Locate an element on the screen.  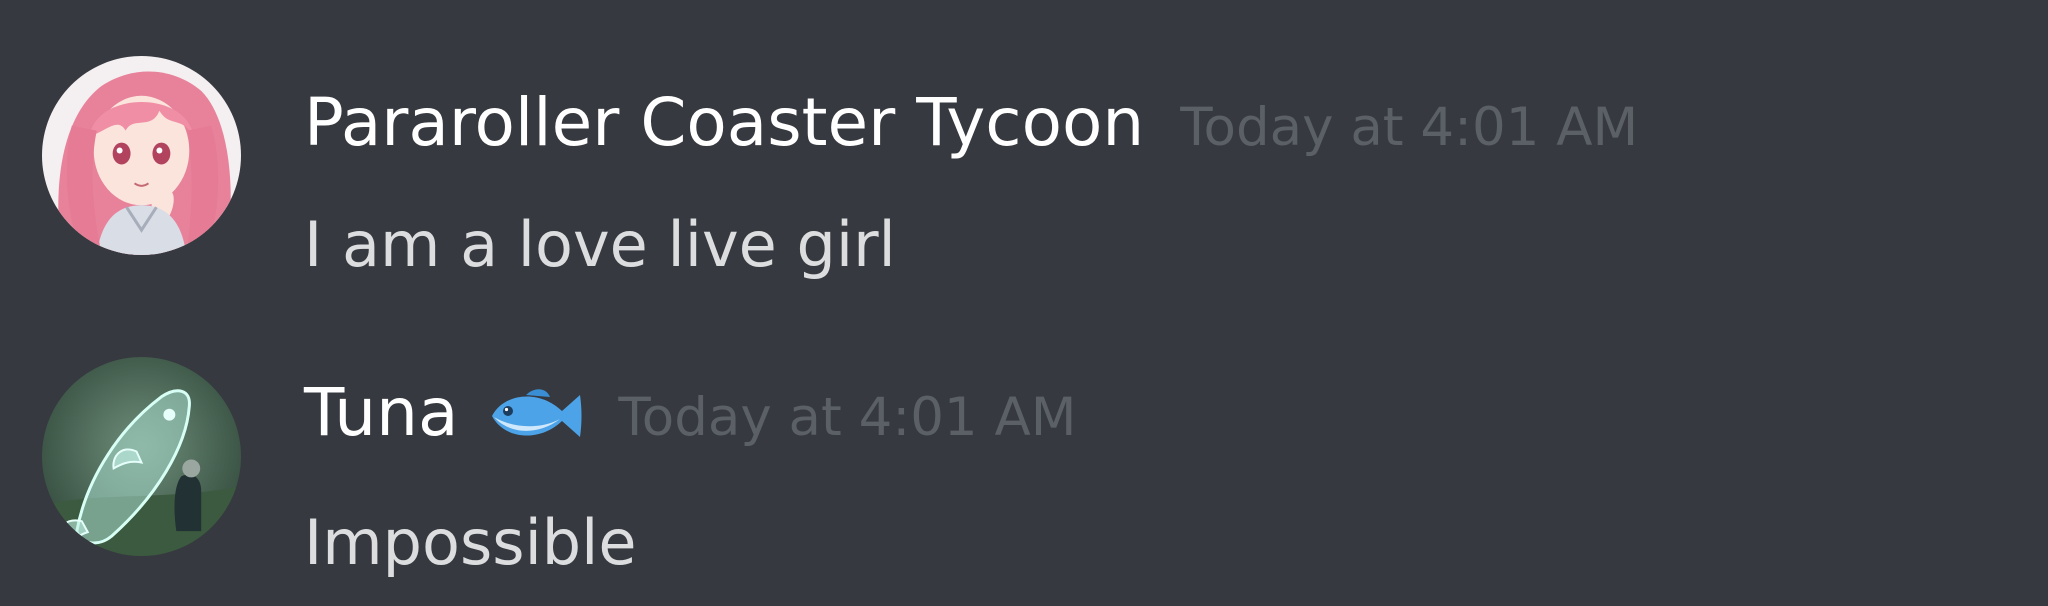
message-header: Tuna Today at 4:01 AM is located at coordinates (690, 415).